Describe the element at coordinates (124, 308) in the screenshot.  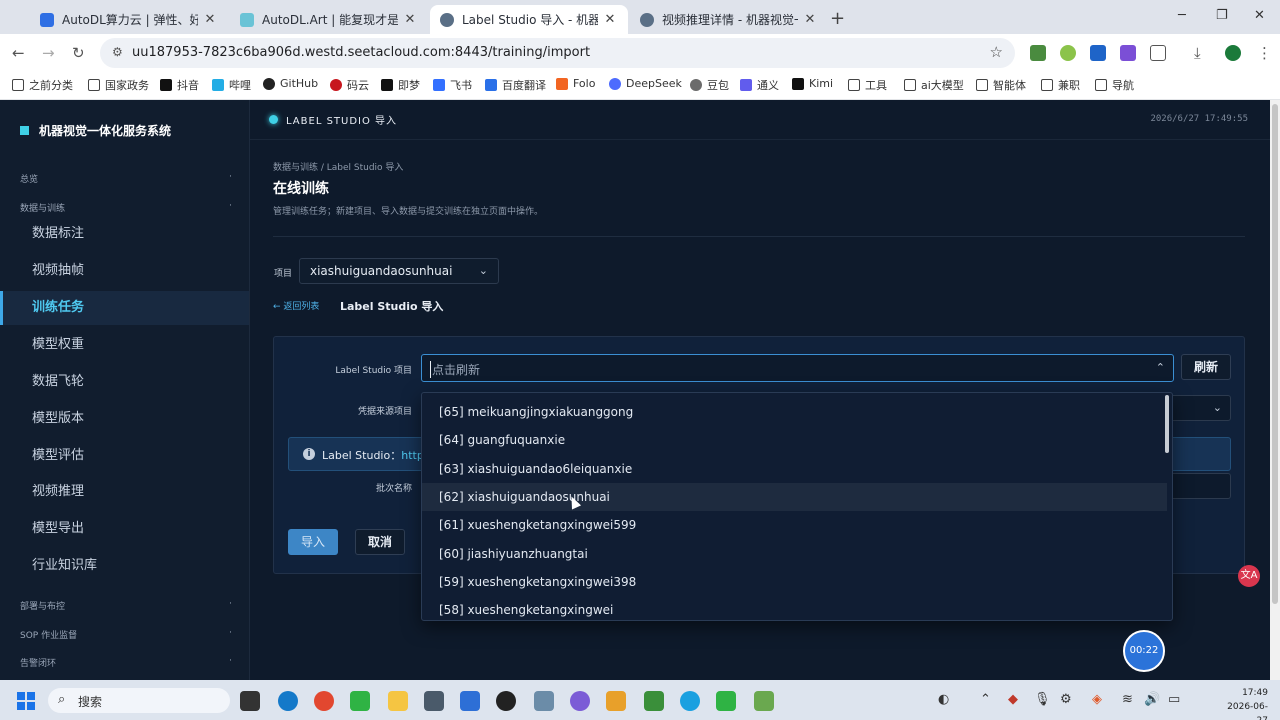
I see `sidebar-item-training-tasks: 训练任务` at that location.